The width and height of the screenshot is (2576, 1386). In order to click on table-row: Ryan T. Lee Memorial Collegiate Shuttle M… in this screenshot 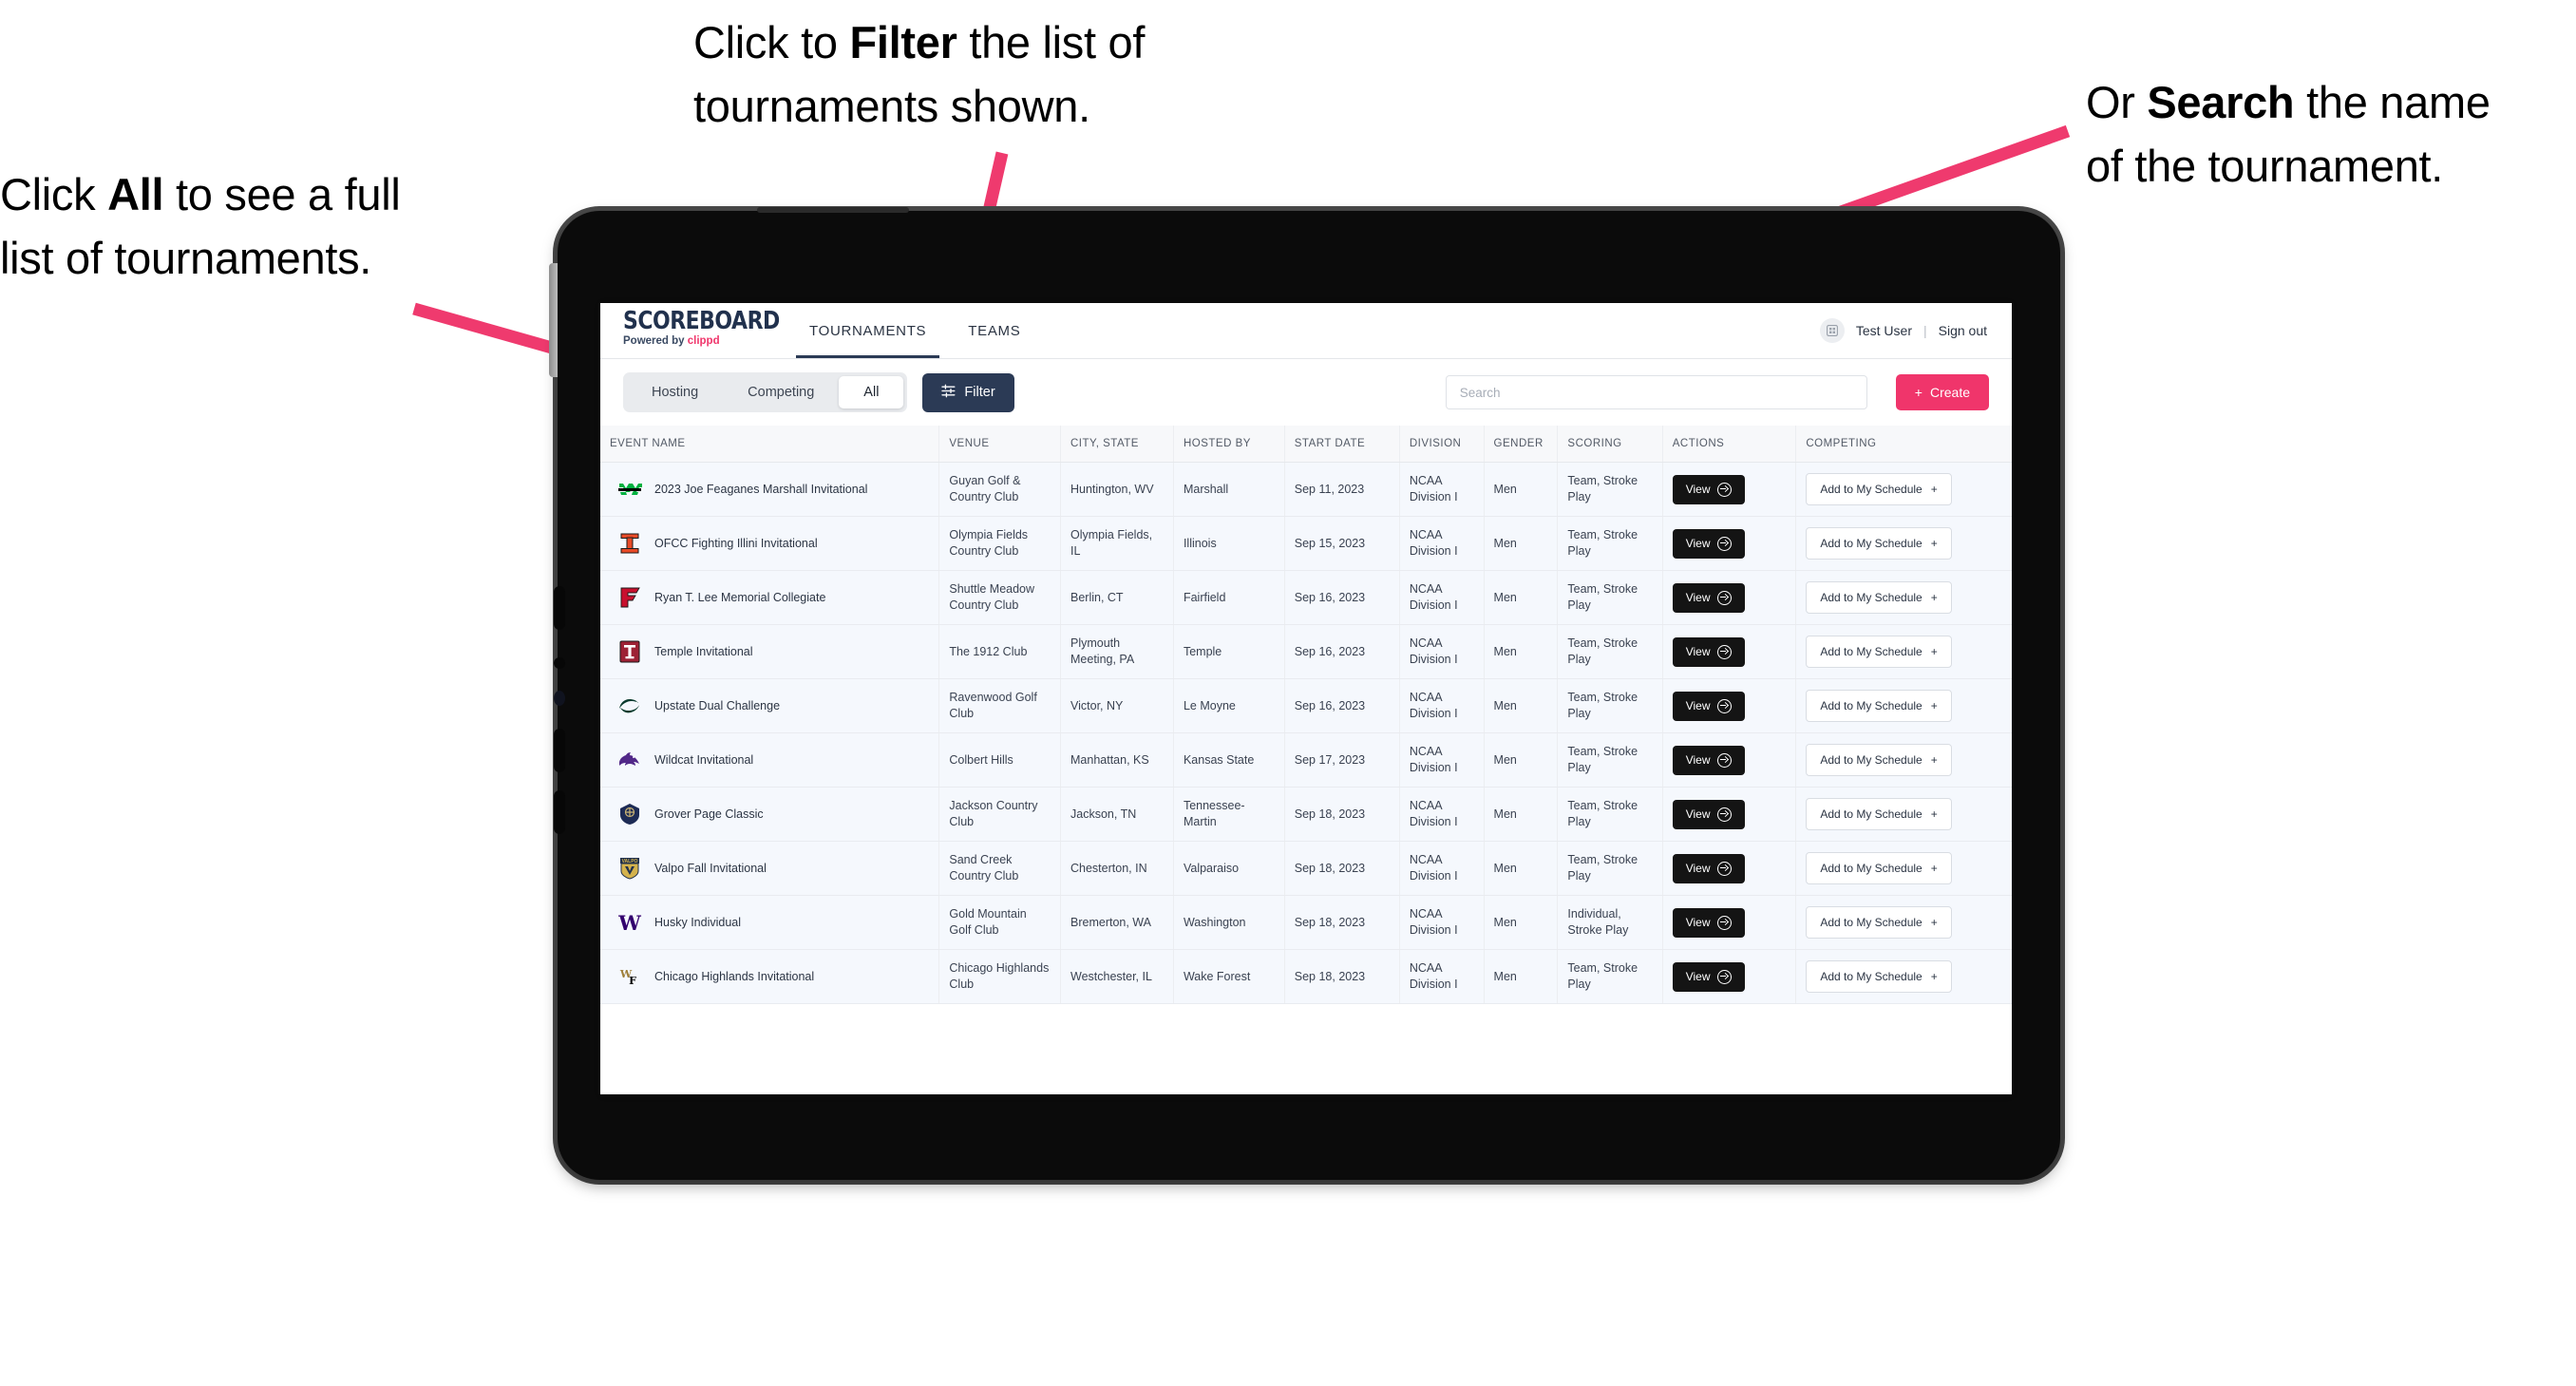, I will do `click(1306, 597)`.